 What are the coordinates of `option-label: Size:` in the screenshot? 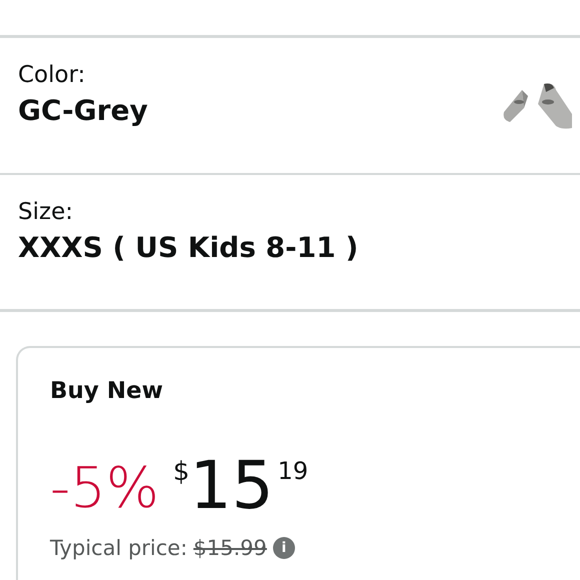 It's located at (46, 213).